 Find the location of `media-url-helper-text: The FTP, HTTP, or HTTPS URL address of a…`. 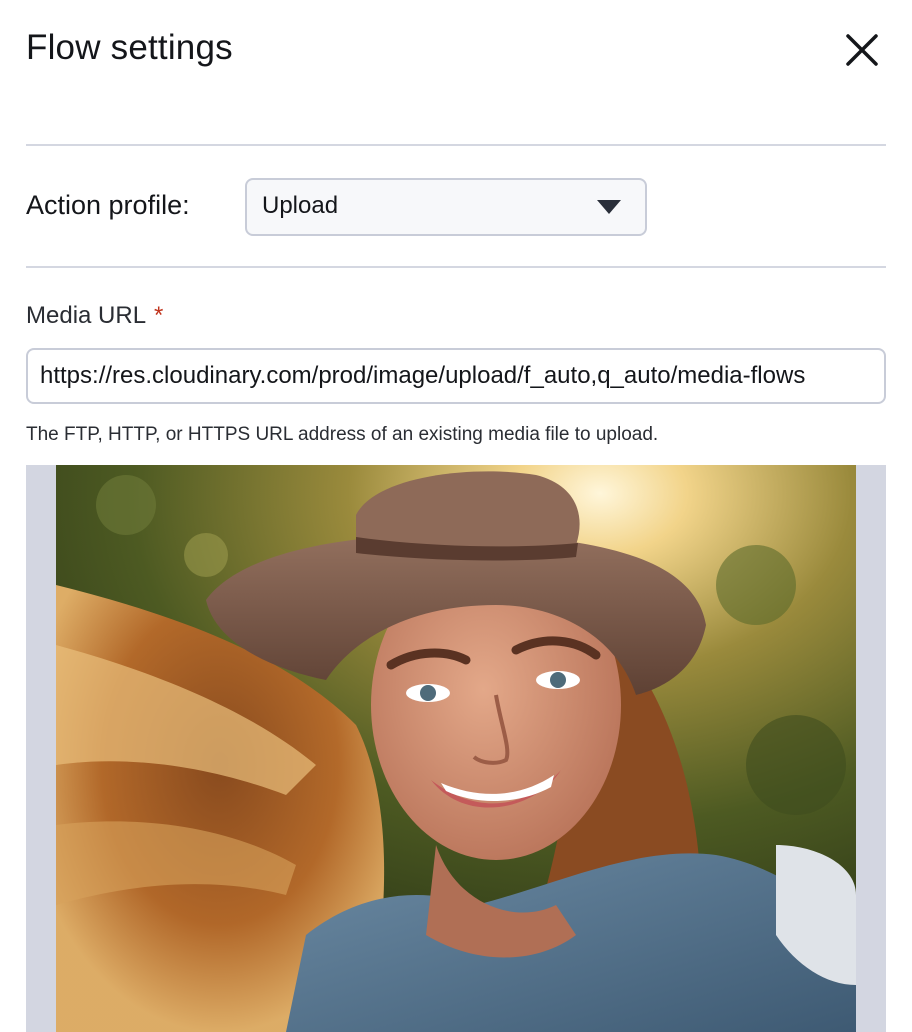

media-url-helper-text: The FTP, HTTP, or HTTPS URL address of a… is located at coordinates (342, 434).